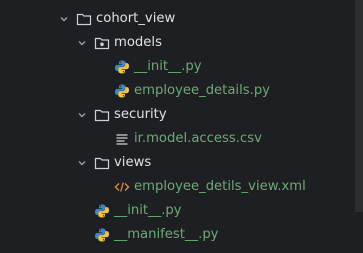 This screenshot has width=363, height=253. What do you see at coordinates (359, 106) in the screenshot?
I see `scrollbar-track` at bounding box center [359, 106].